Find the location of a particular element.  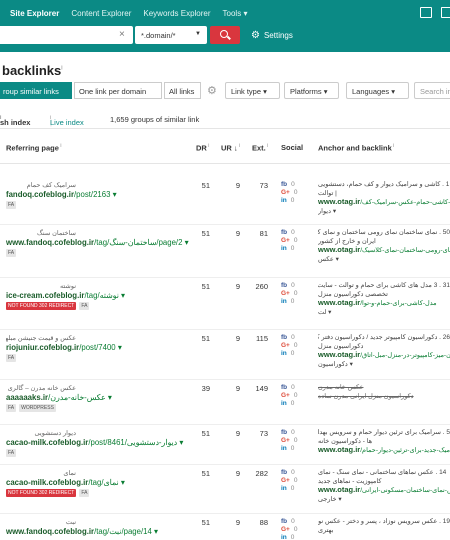

languages-dropdown: Languages ▾ is located at coordinates (377, 90).